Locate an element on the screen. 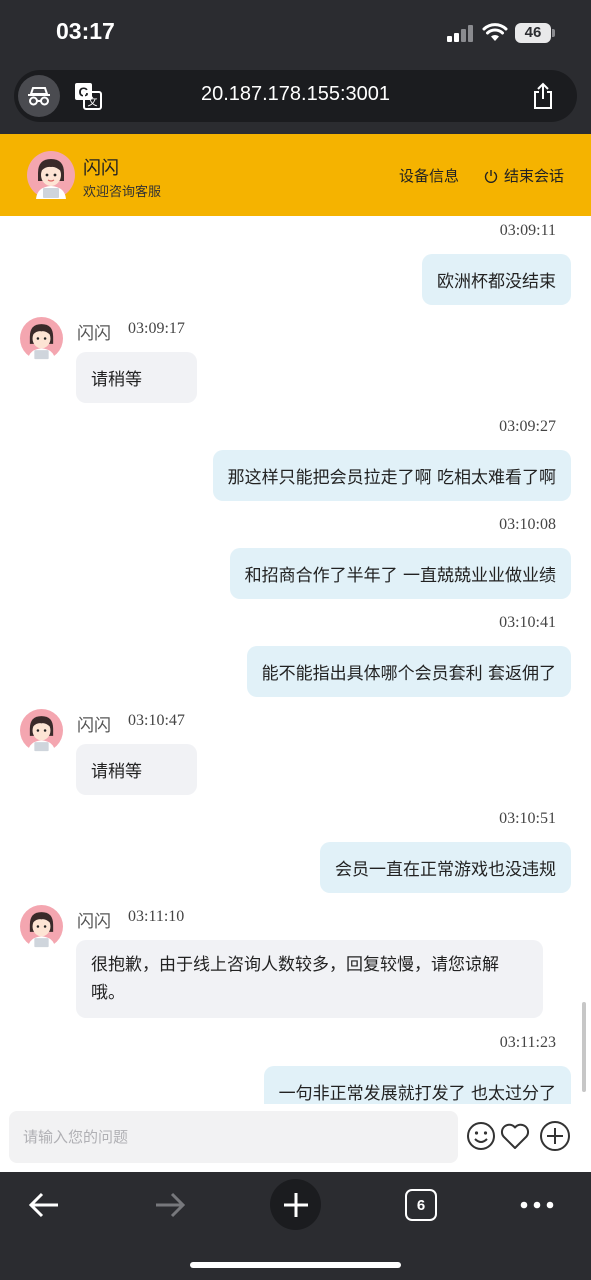  more-button is located at coordinates (537, 1205).